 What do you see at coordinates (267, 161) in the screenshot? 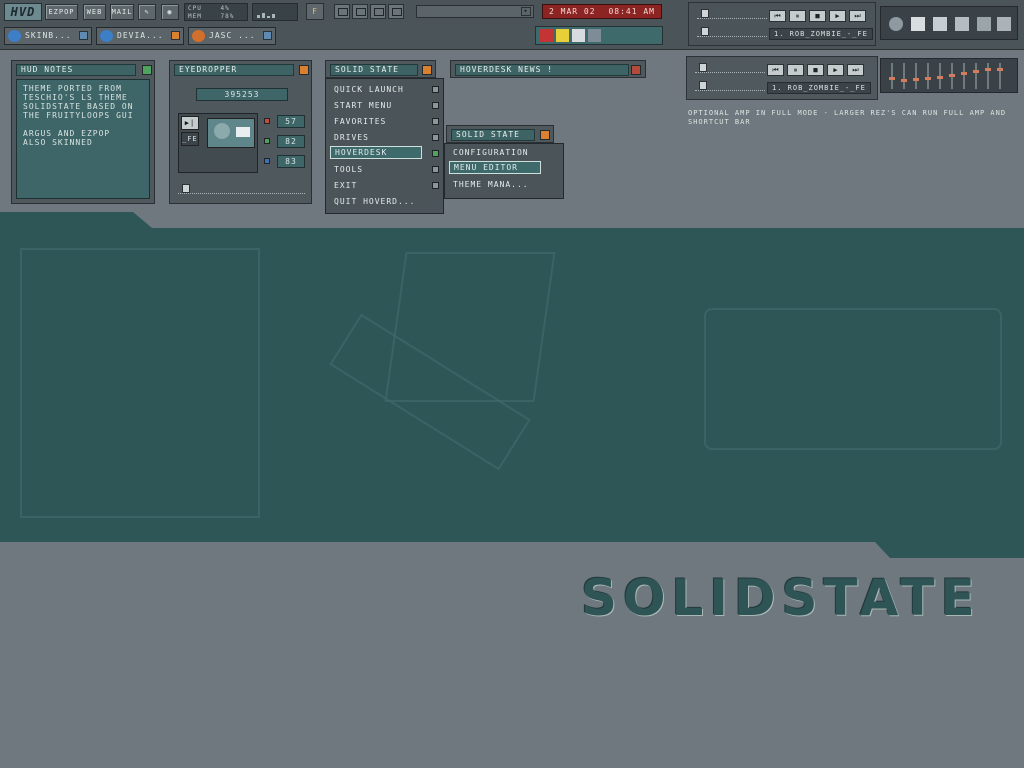
I see `blue-channel-icon` at bounding box center [267, 161].